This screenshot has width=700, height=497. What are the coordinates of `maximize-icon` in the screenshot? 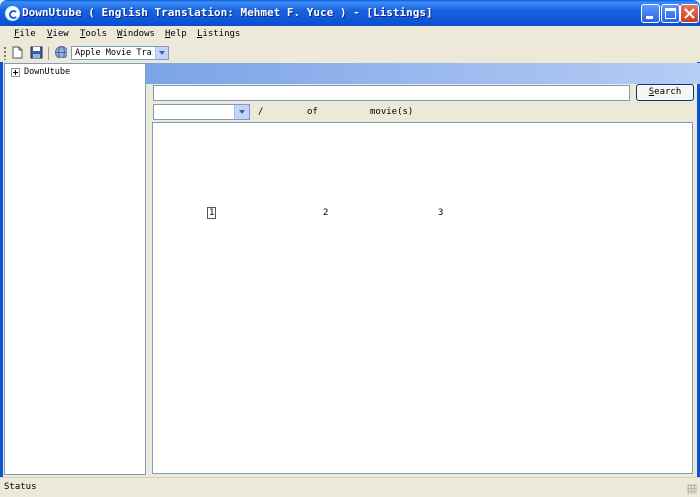 It's located at (670, 13).